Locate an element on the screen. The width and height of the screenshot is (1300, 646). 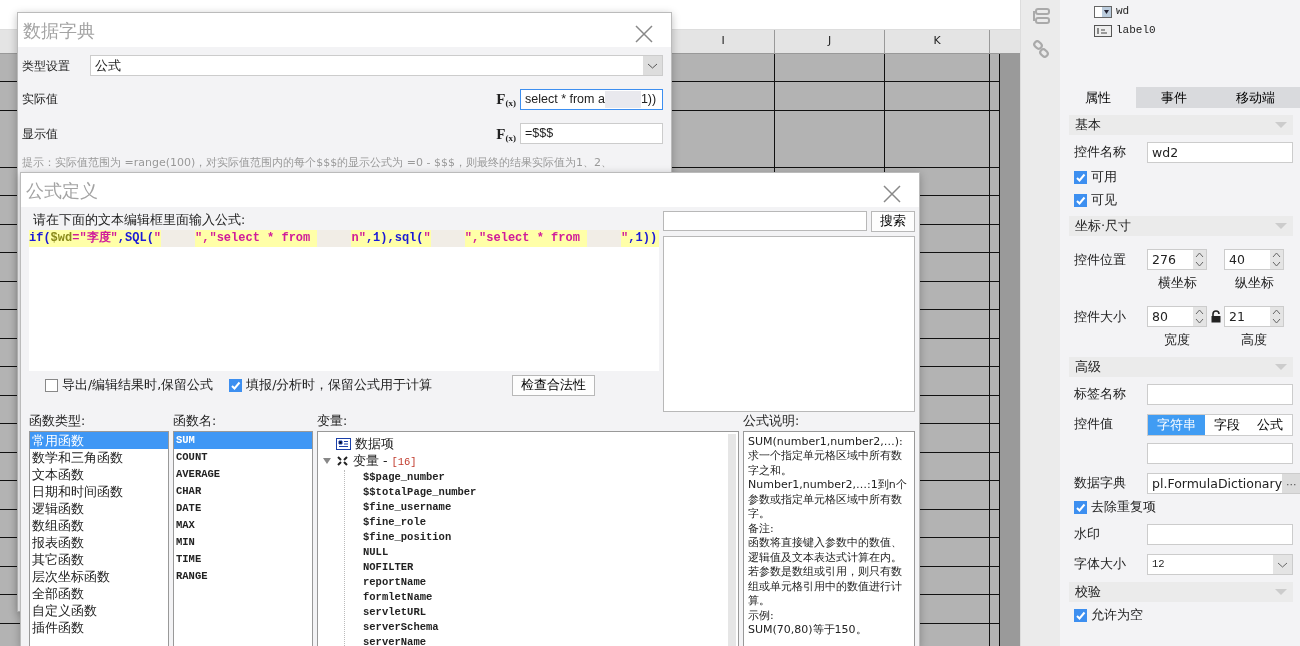
variable-icon is located at coordinates (342, 461).